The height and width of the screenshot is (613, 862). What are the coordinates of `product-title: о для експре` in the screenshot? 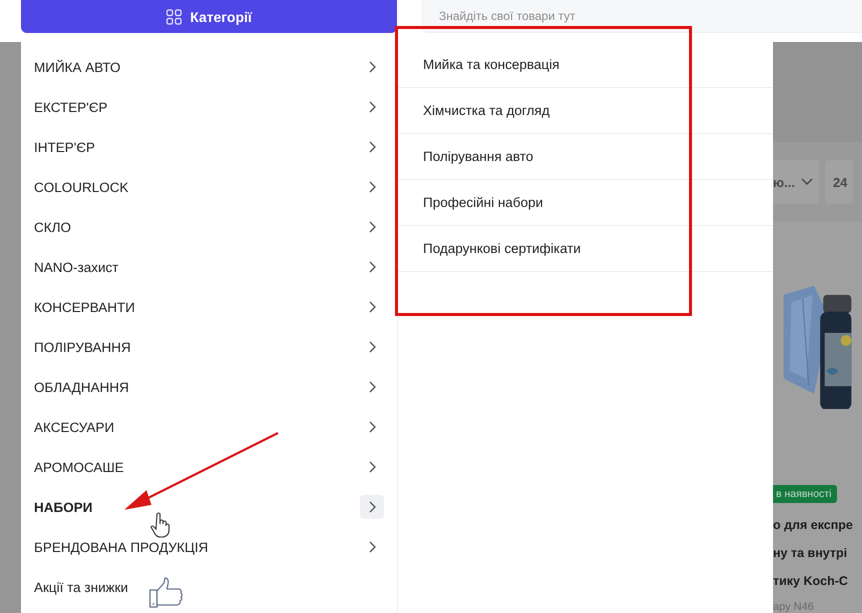 It's located at (813, 525).